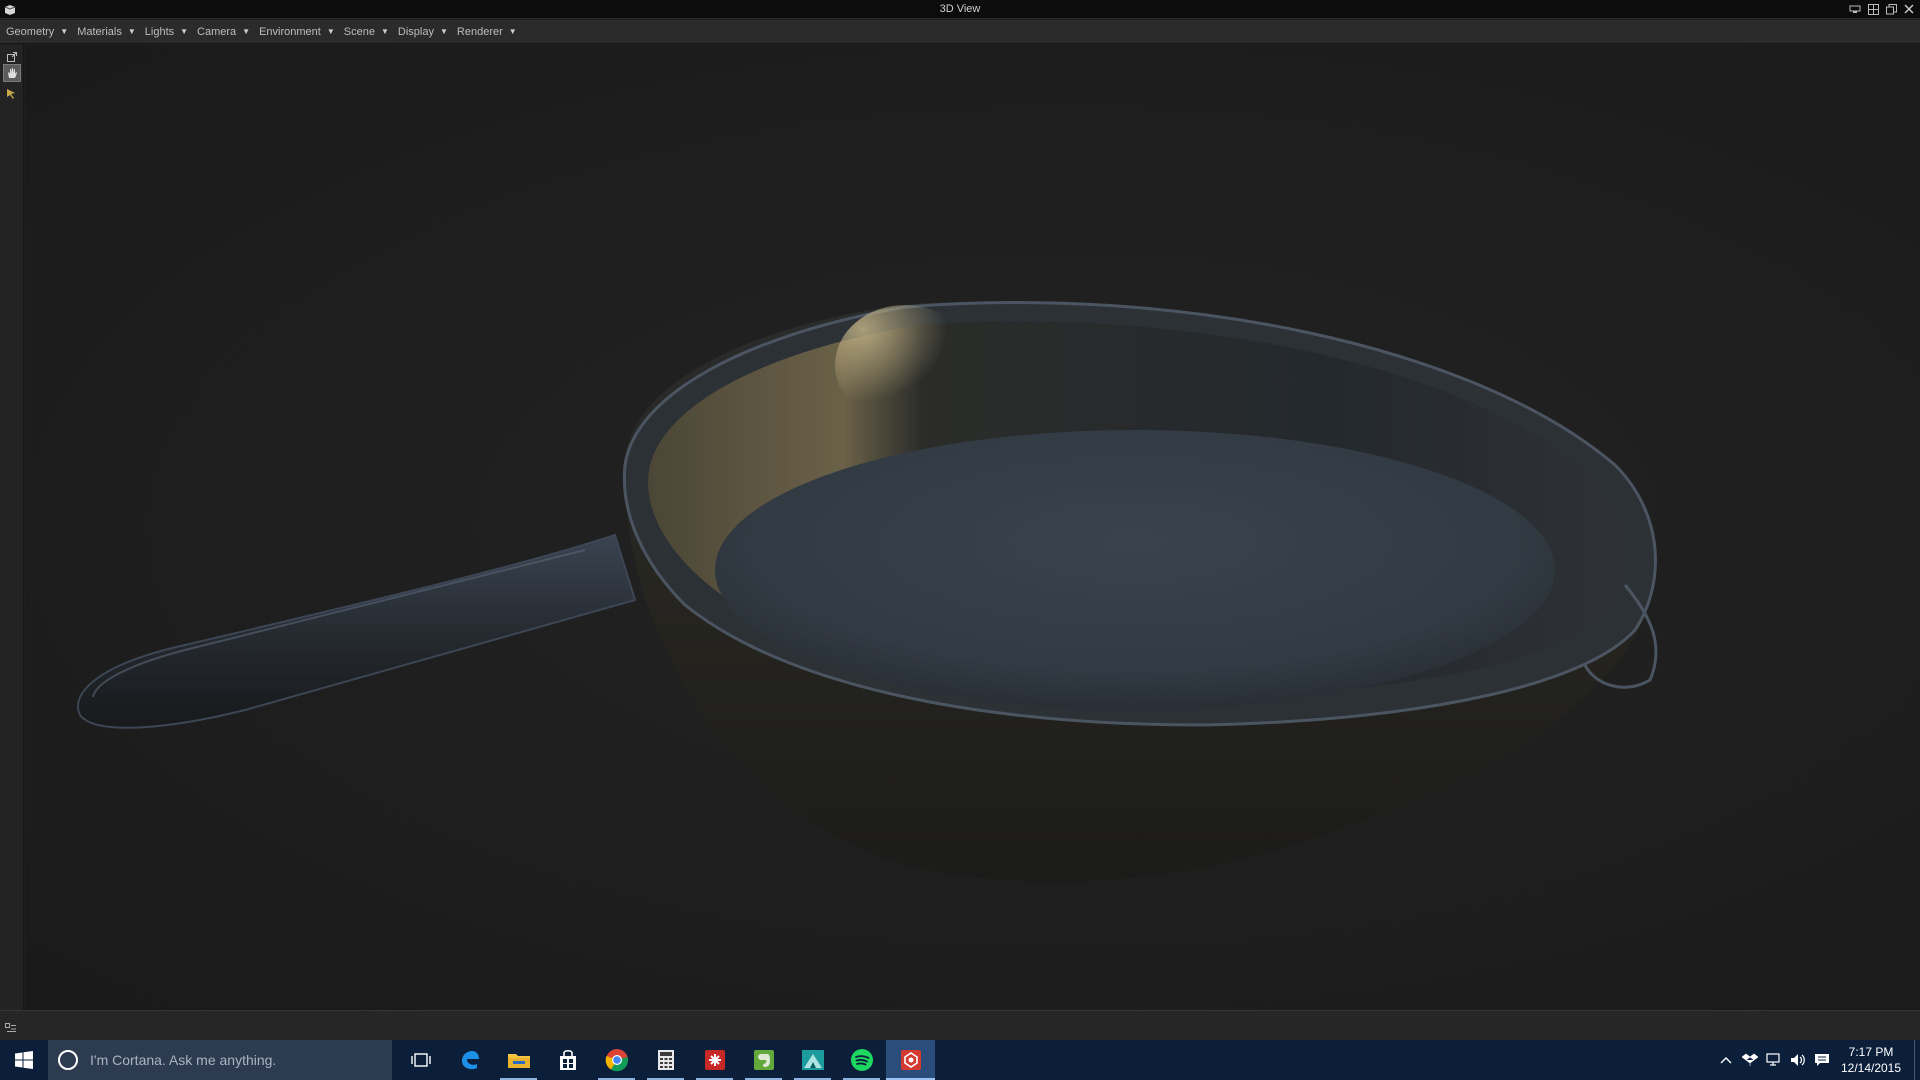  I want to click on menu-camera: Camera ▼, so click(223, 32).